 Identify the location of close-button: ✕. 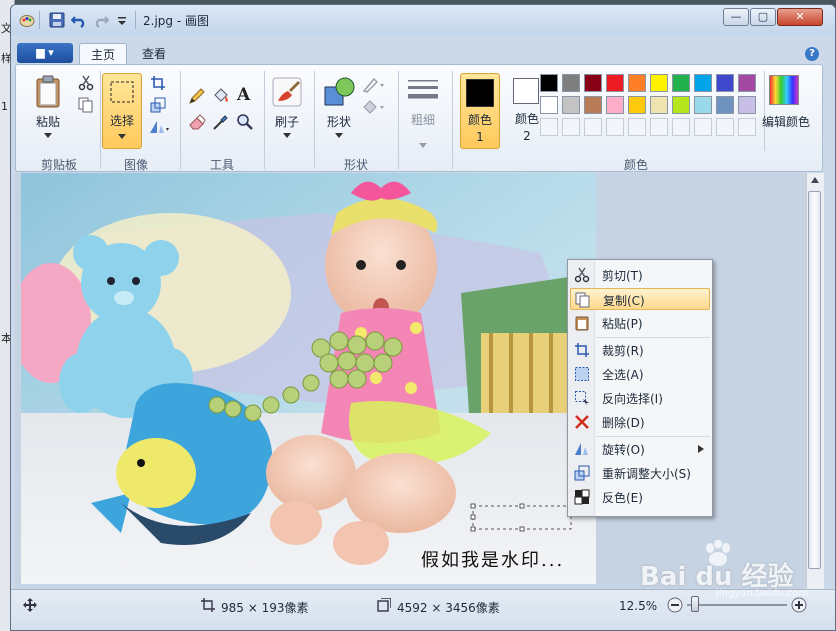
(800, 17).